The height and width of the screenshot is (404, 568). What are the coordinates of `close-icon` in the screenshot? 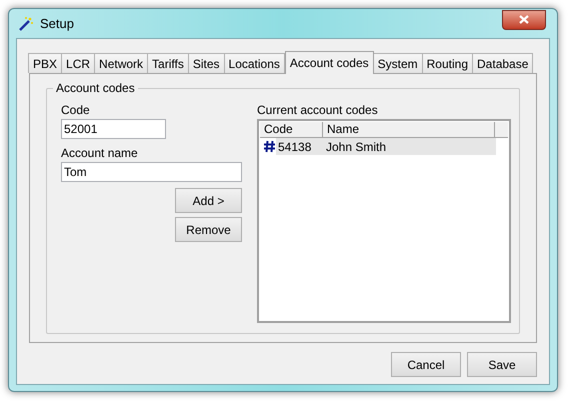 It's located at (524, 19).